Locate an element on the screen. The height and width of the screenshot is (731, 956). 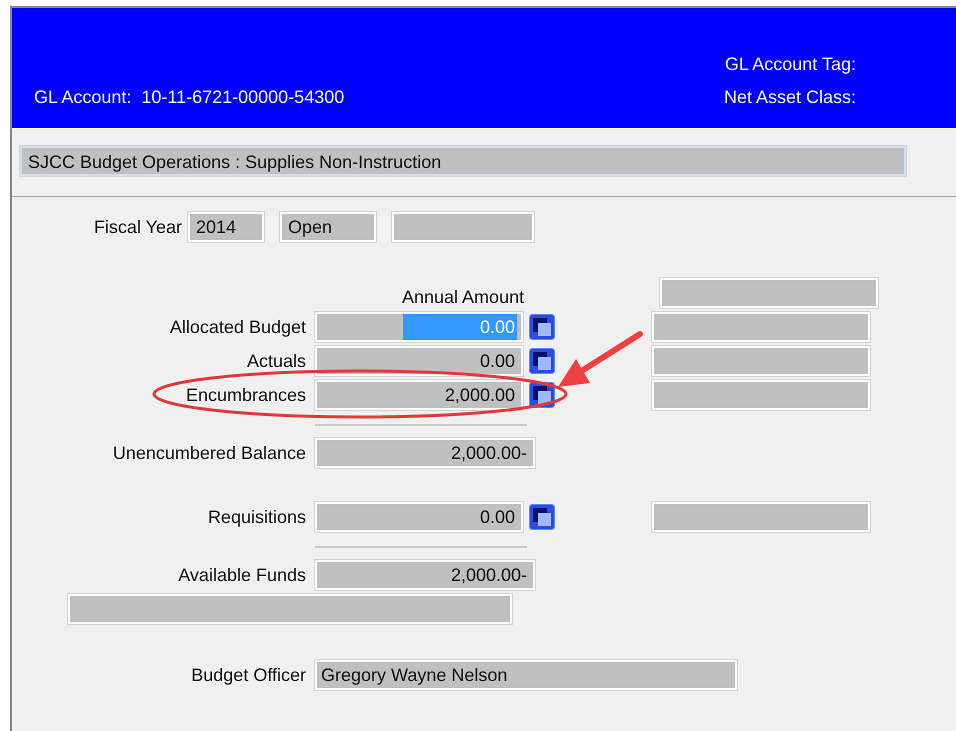
account-number: 10-11-6721-00000-54300 is located at coordinates (242, 97).